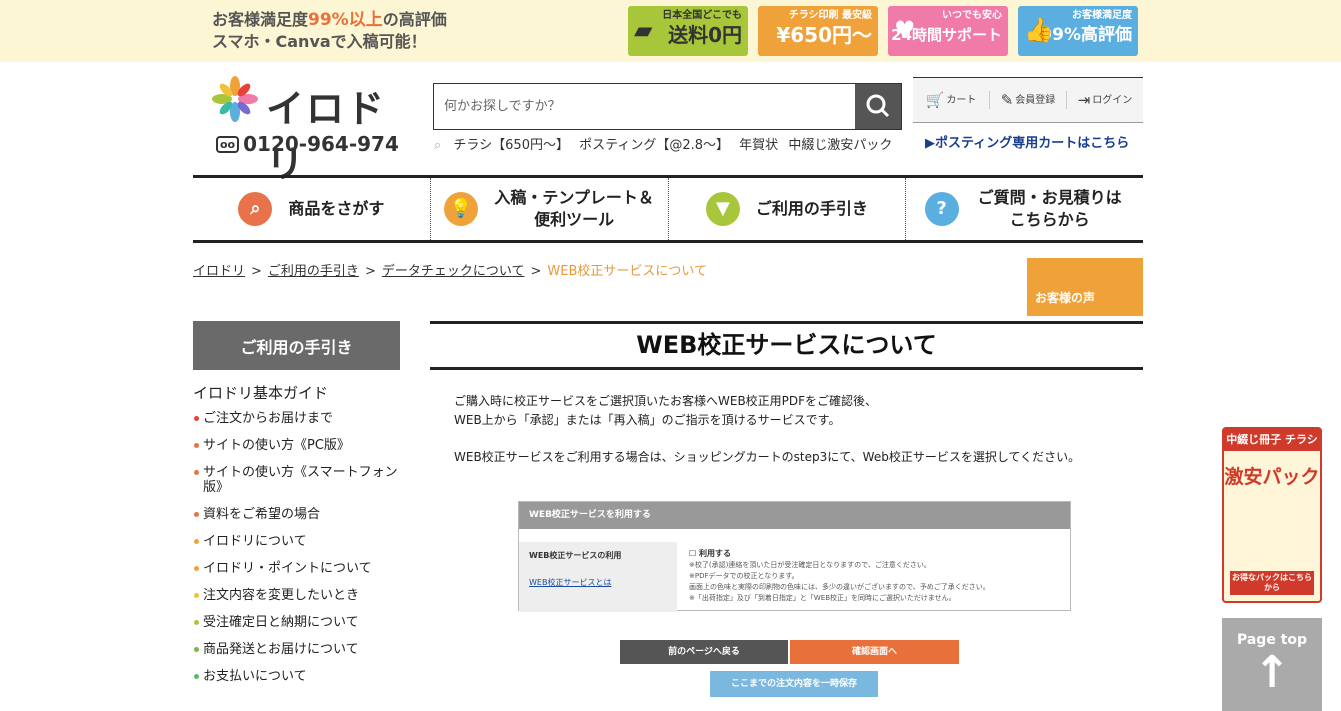  What do you see at coordinates (722, 209) in the screenshot?
I see `beginner-mark-icon: ▼` at bounding box center [722, 209].